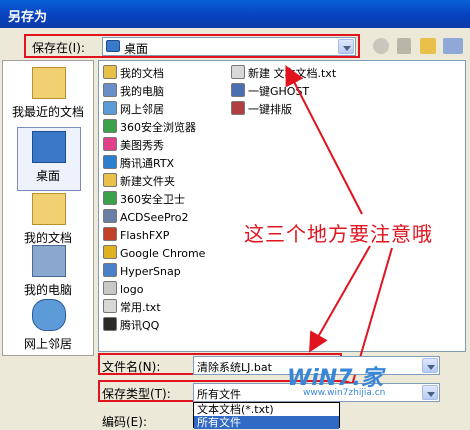 This screenshot has height=430, width=470. Describe the element at coordinates (131, 367) in the screenshot. I see `filename-label: 文件名(N):` at that location.